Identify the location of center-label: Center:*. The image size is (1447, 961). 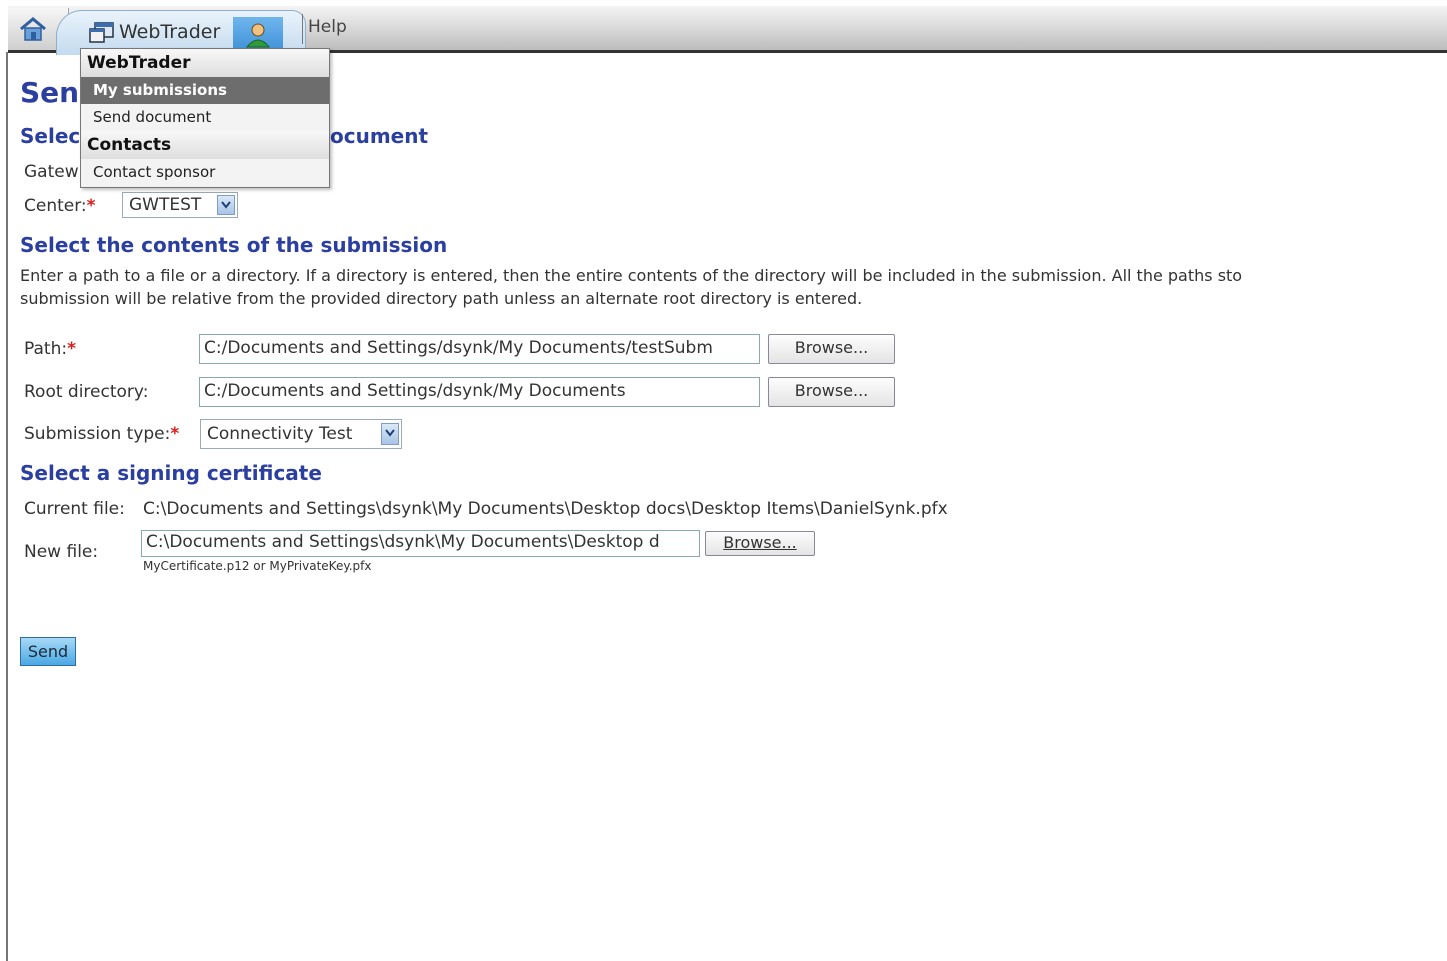
(60, 206).